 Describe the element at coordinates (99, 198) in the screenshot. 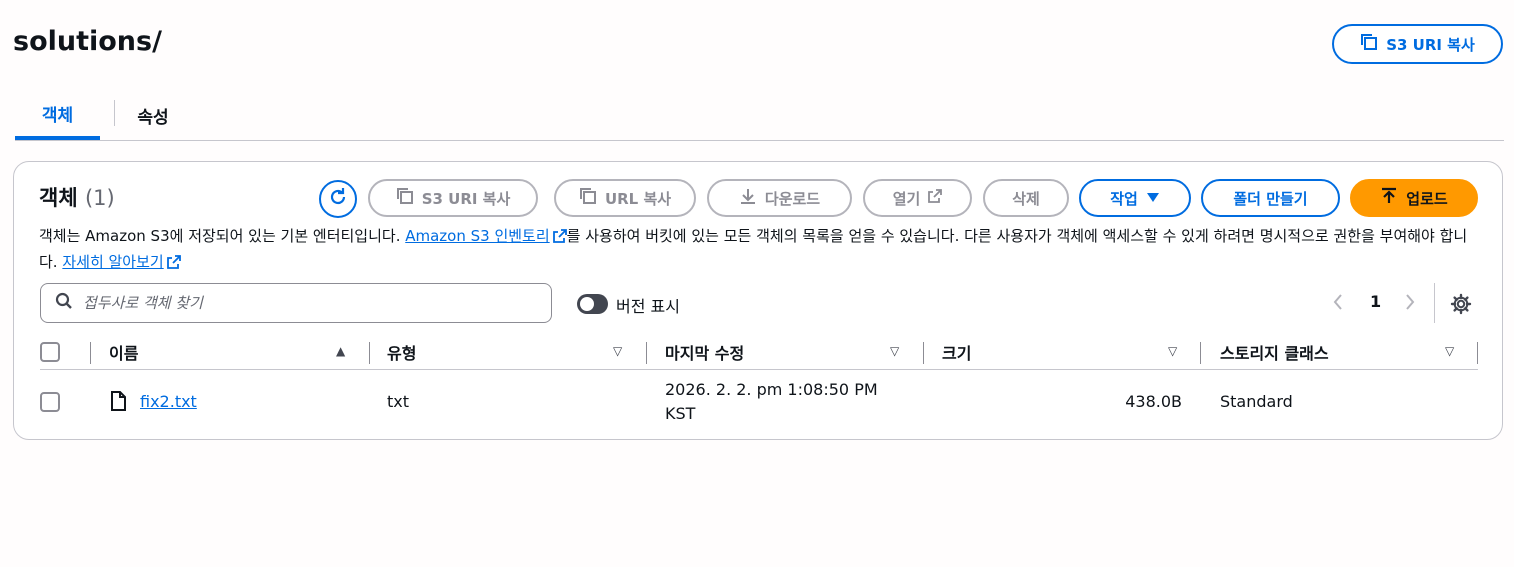

I see `object-count: (1)` at that location.